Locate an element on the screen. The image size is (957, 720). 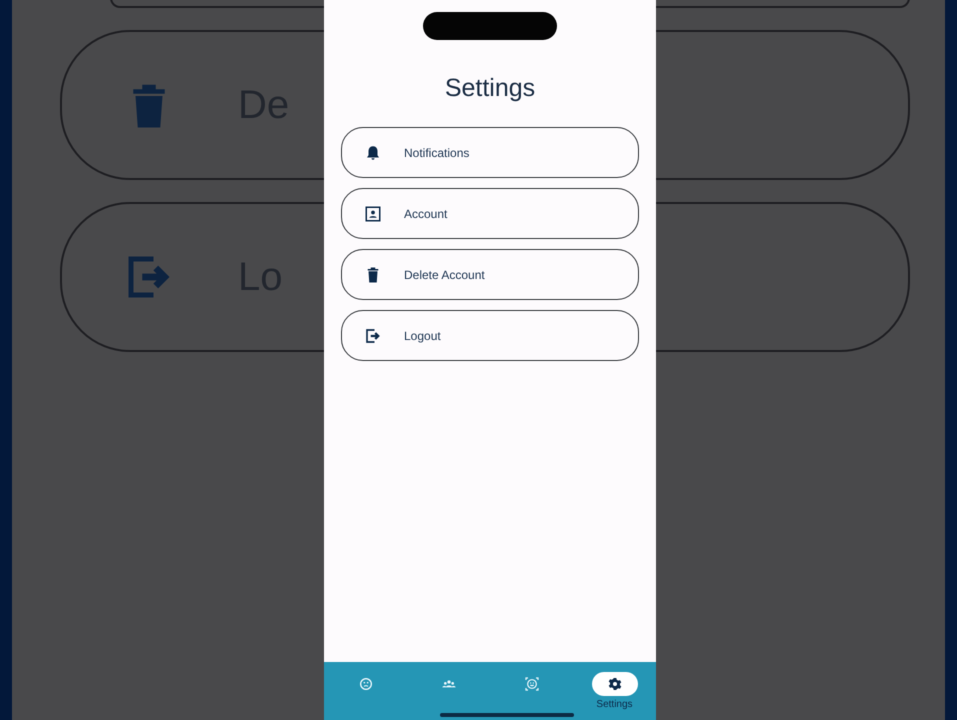
bell-icon is located at coordinates (373, 153).